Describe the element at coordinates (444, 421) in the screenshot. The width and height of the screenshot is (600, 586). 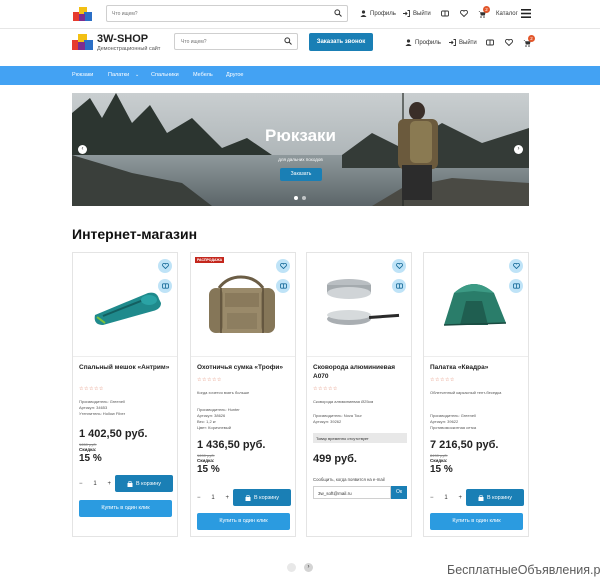
I see `product-detail: Артикул: 39622` at that location.